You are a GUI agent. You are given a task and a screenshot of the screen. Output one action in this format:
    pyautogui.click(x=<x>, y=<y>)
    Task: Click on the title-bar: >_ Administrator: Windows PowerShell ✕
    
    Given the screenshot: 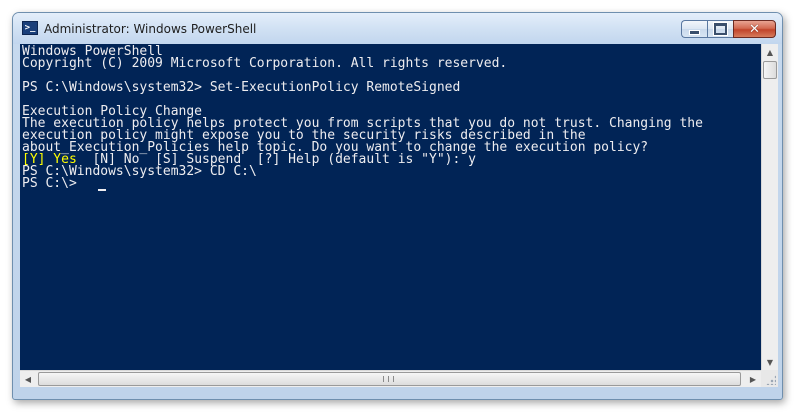 What is the action you would take?
    pyautogui.click(x=397, y=28)
    